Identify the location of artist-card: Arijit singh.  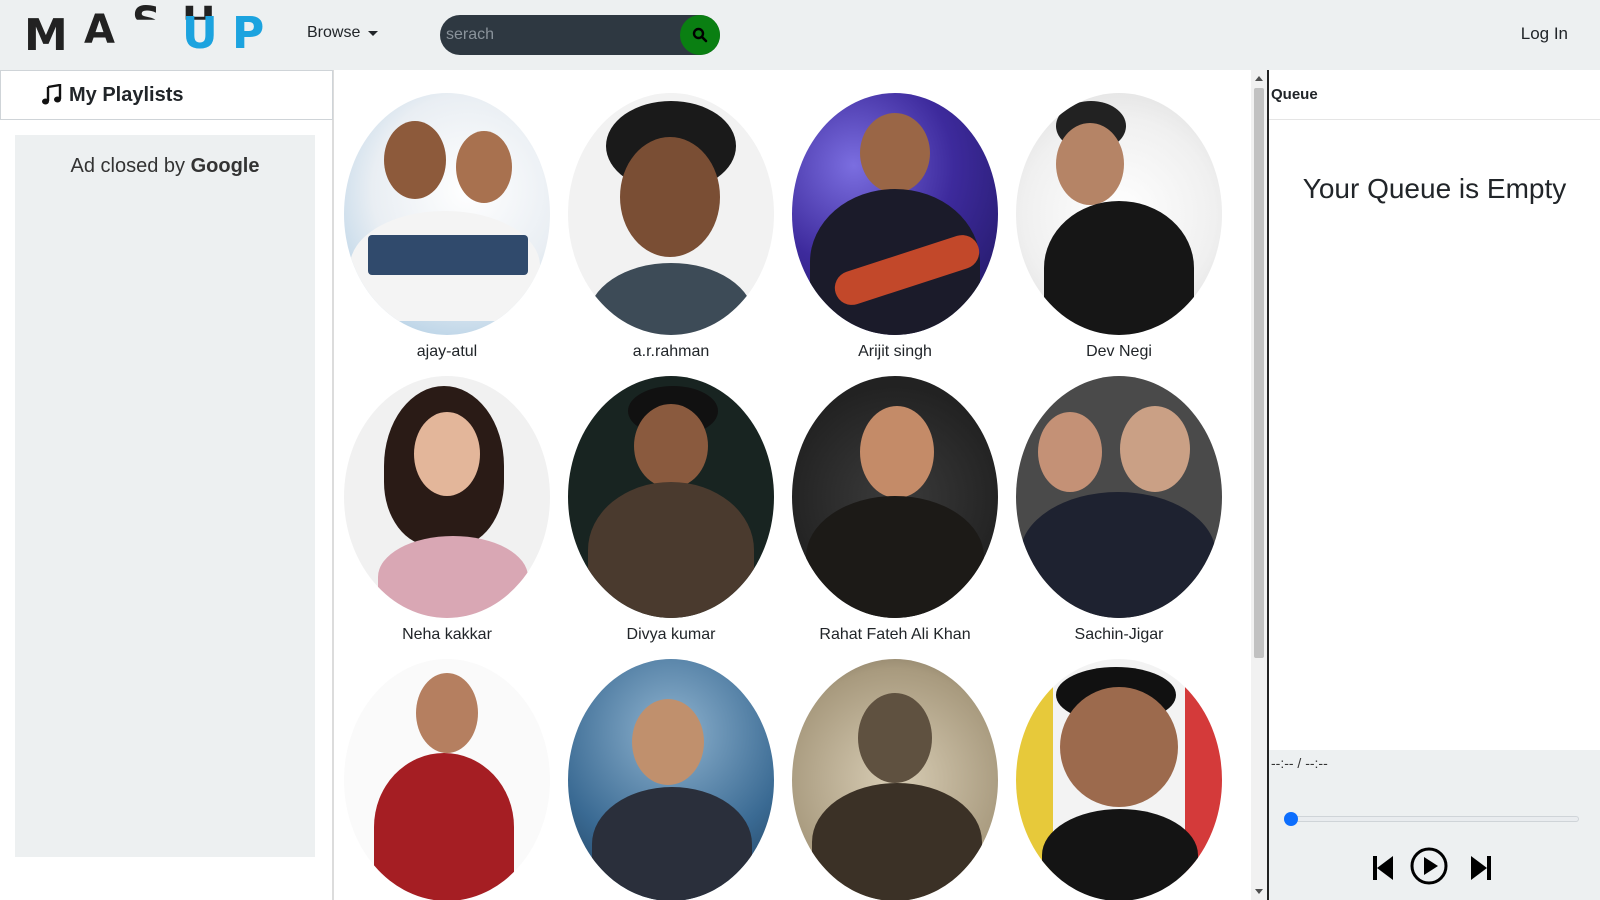
(895, 227).